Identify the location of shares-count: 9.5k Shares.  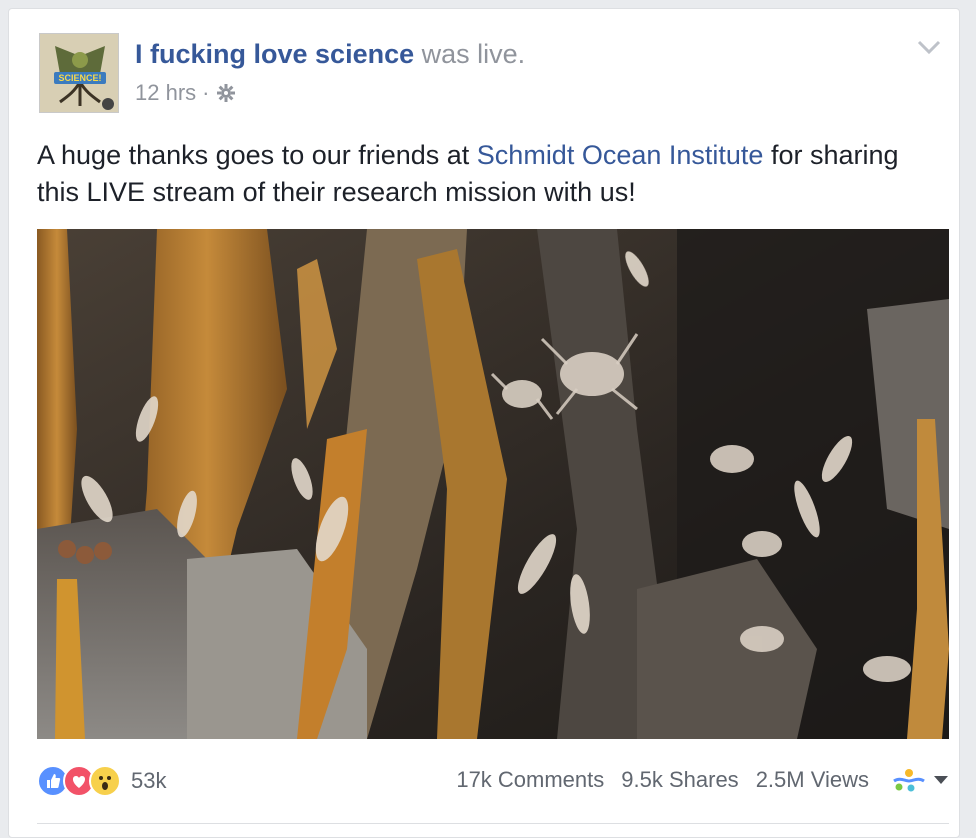
(679, 780).